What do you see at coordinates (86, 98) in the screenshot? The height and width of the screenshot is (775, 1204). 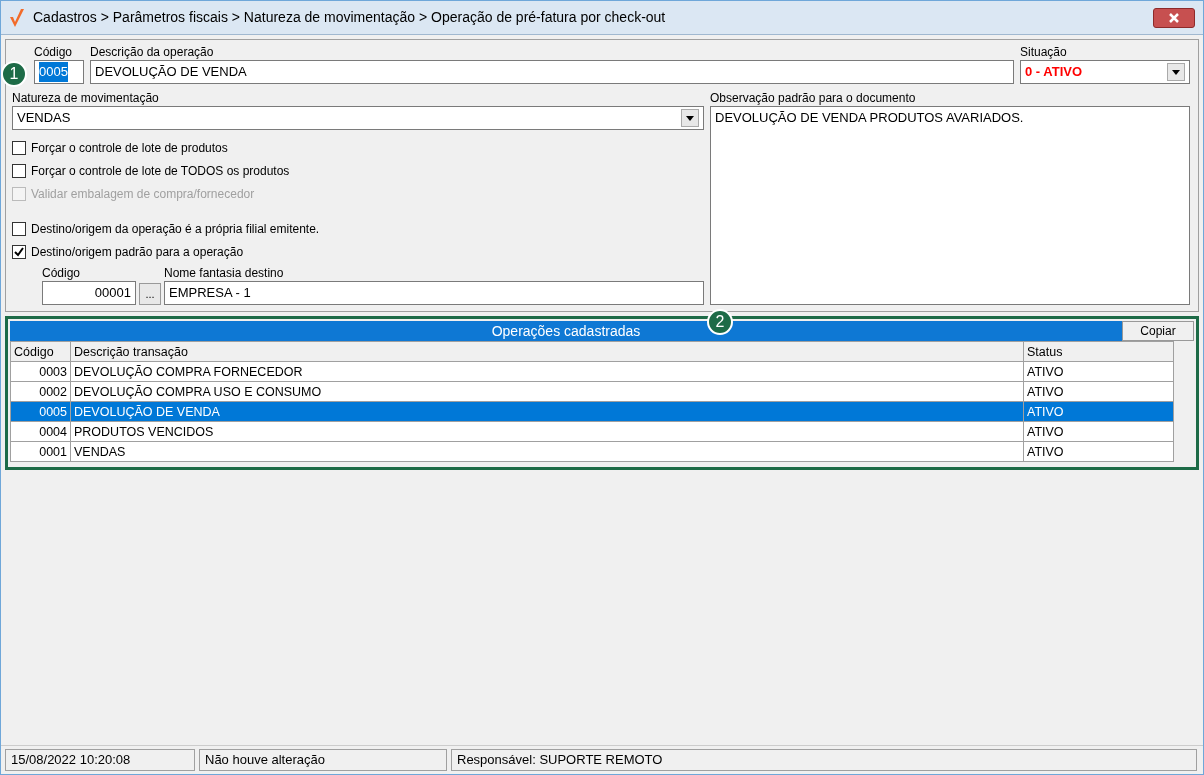 I see `field-label: Natureza de movimentação` at bounding box center [86, 98].